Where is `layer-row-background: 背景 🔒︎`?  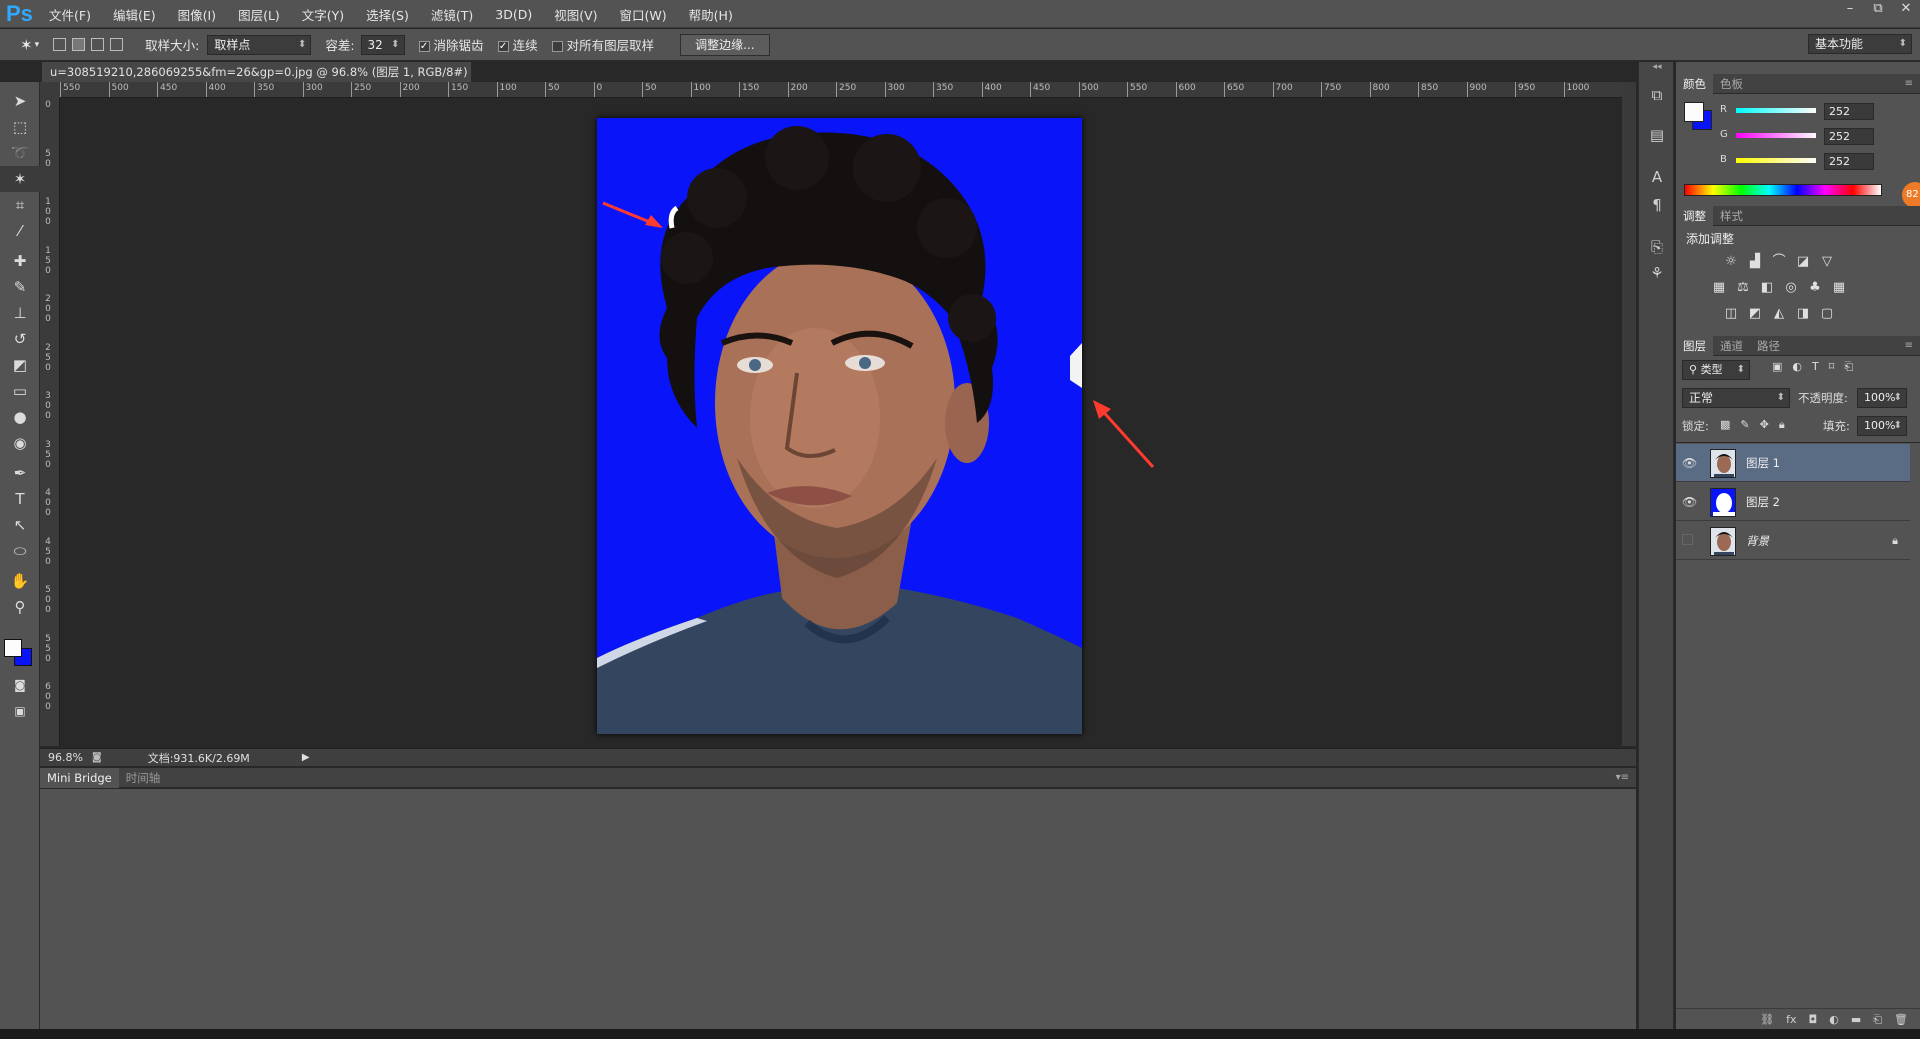
layer-row-background: 背景 🔒︎ is located at coordinates (1793, 541).